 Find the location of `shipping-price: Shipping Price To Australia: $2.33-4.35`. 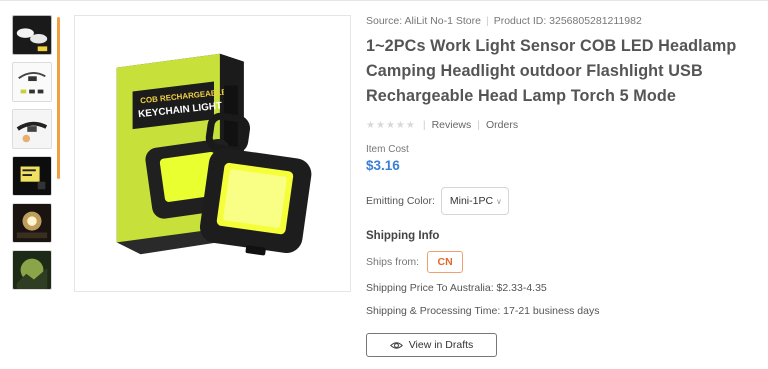

shipping-price: Shipping Price To Australia: $2.33-4.35 is located at coordinates (456, 288).